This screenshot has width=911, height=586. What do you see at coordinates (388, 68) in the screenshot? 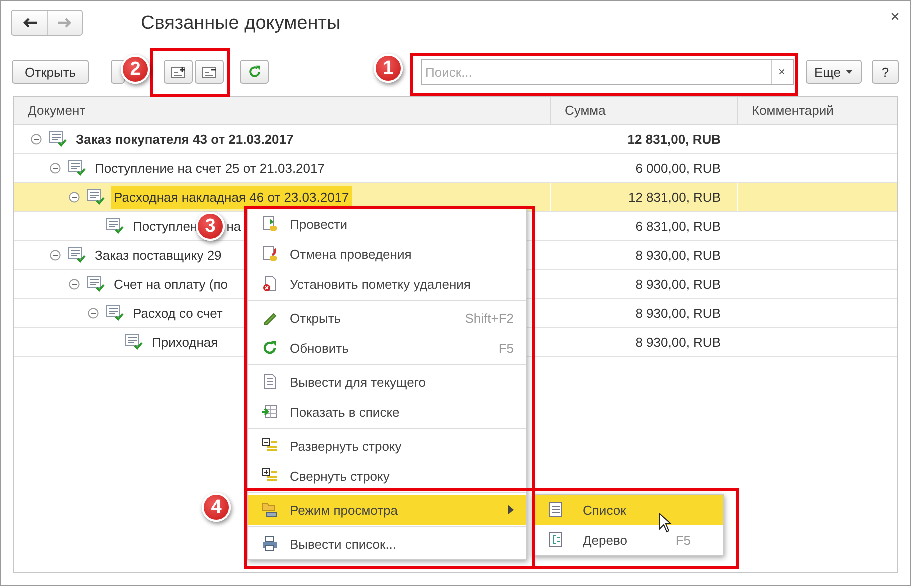
I see `callout-badge: 1` at bounding box center [388, 68].